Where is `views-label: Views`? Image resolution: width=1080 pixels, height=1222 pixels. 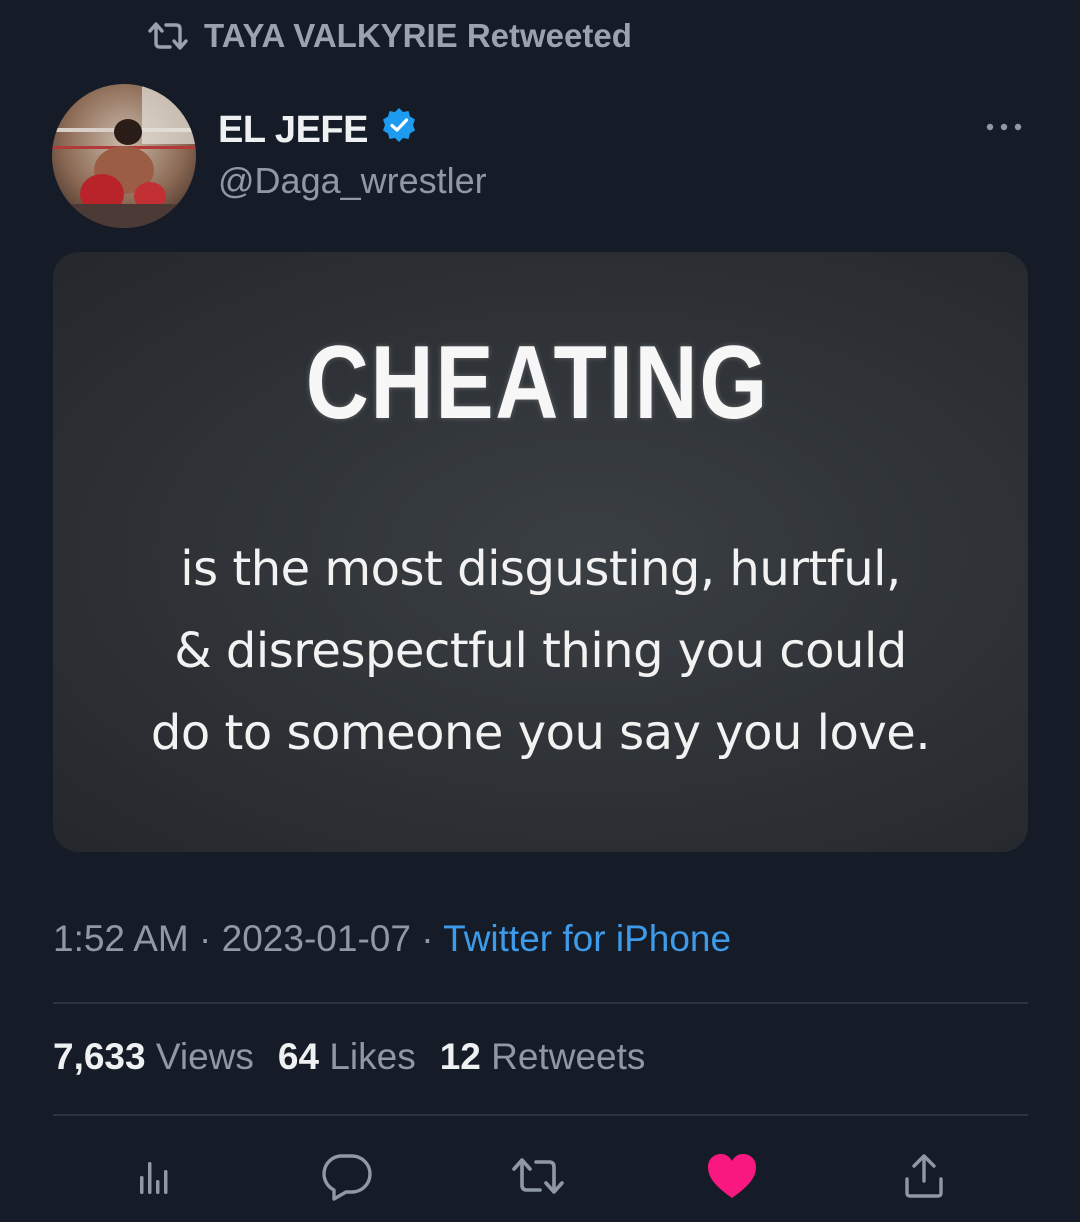
views-label: Views is located at coordinates (204, 1056).